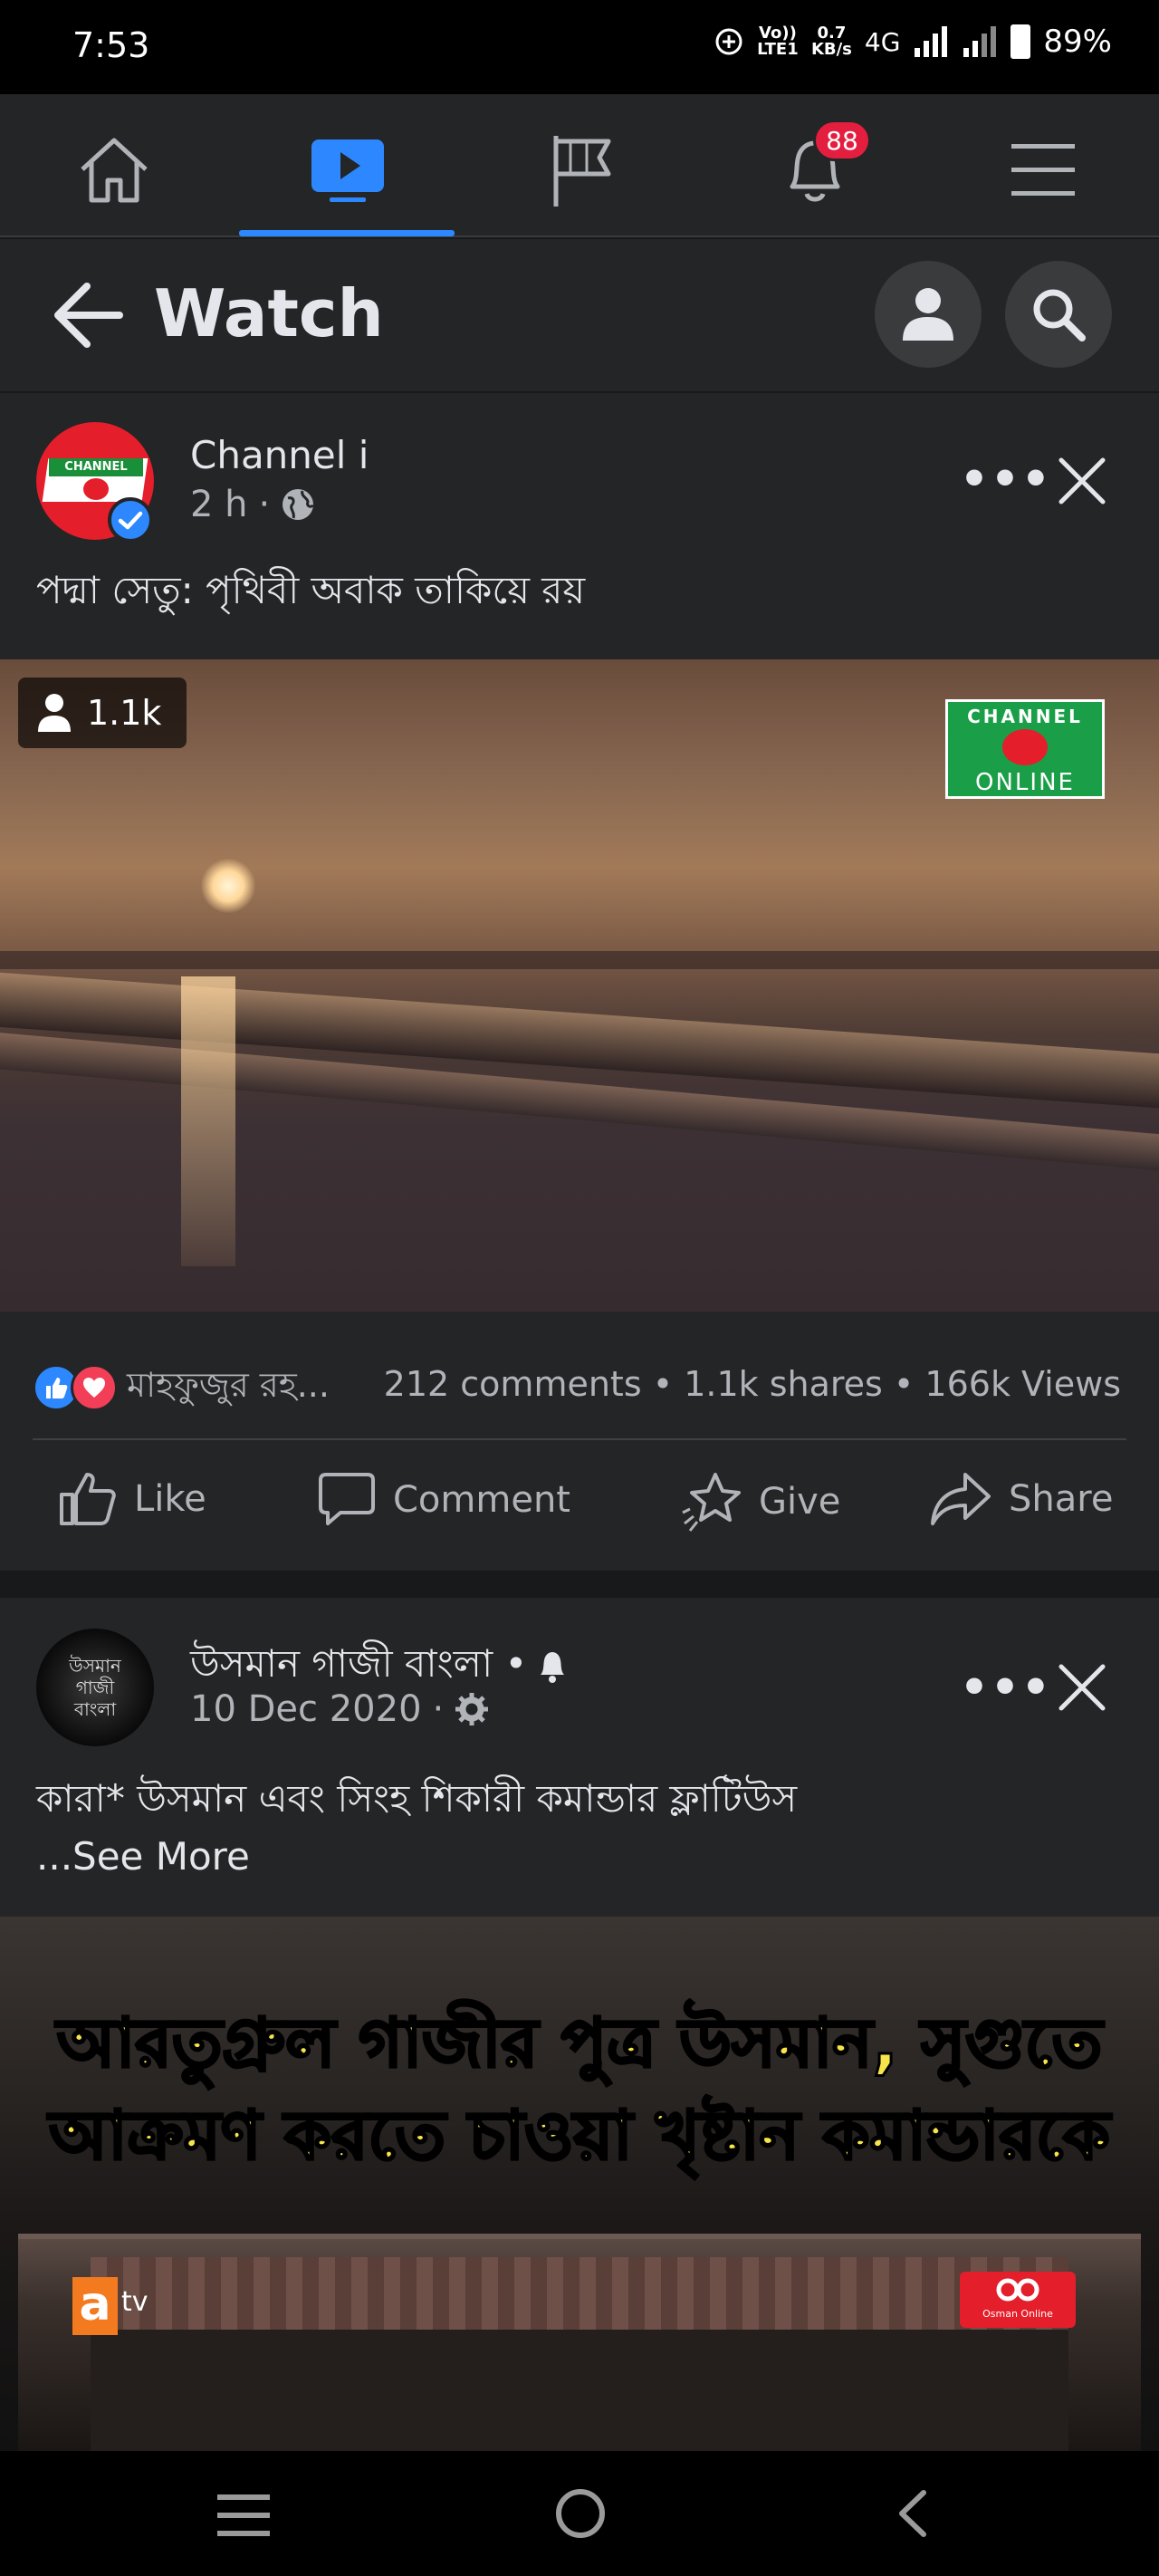  I want to click on page-title: Watch, so click(269, 313).